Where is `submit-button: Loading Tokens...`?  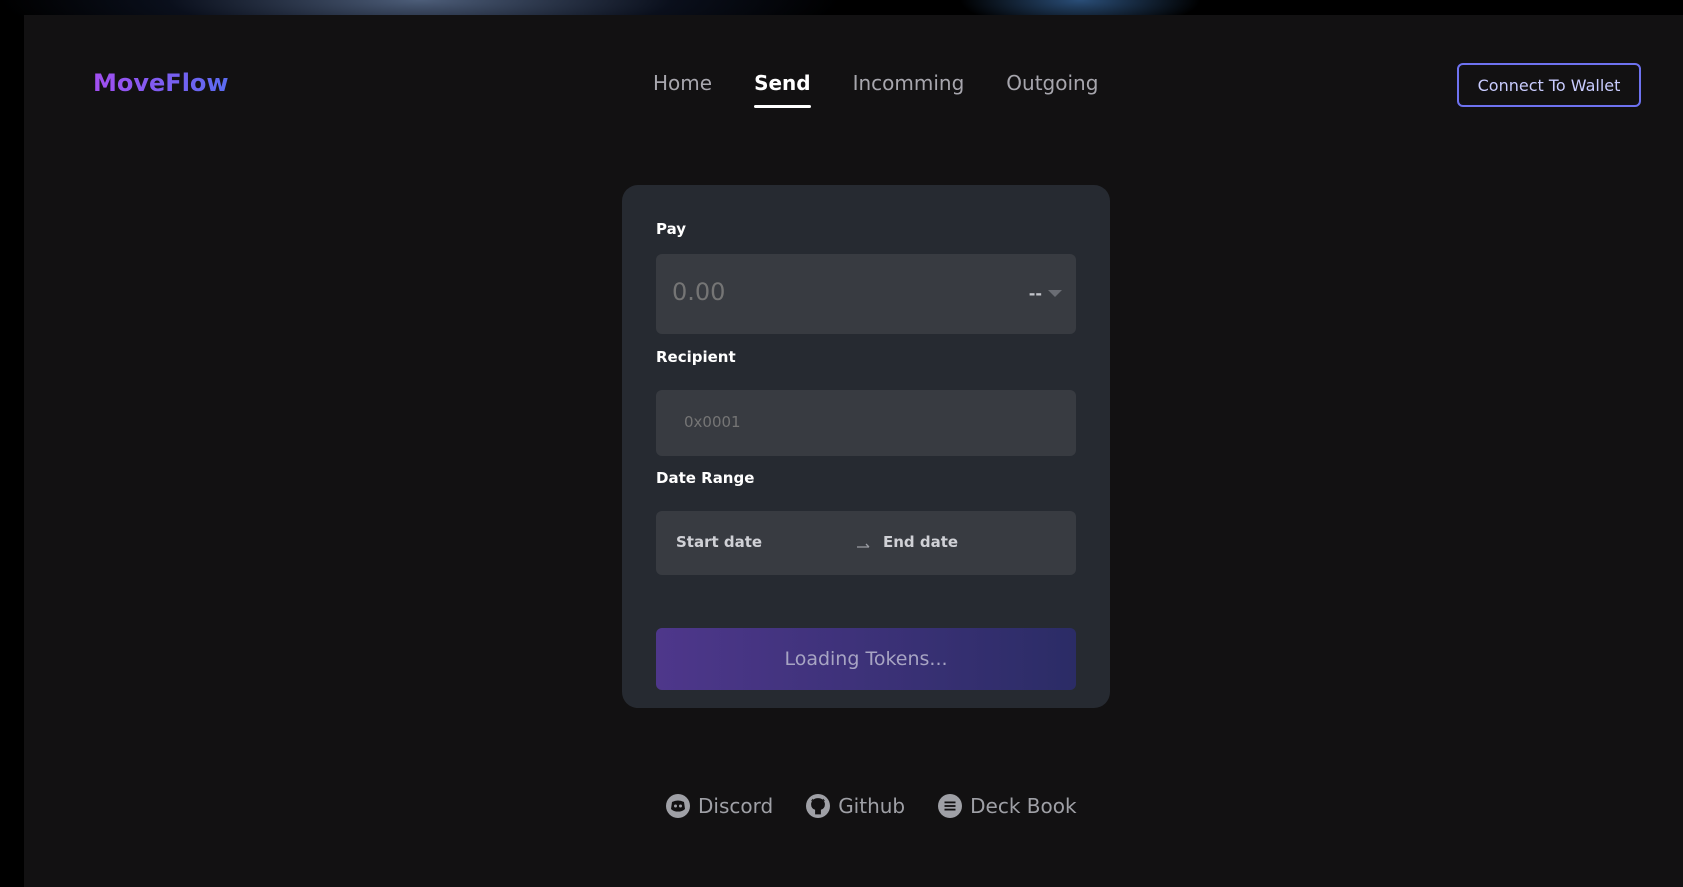
submit-button: Loading Tokens... is located at coordinates (866, 659).